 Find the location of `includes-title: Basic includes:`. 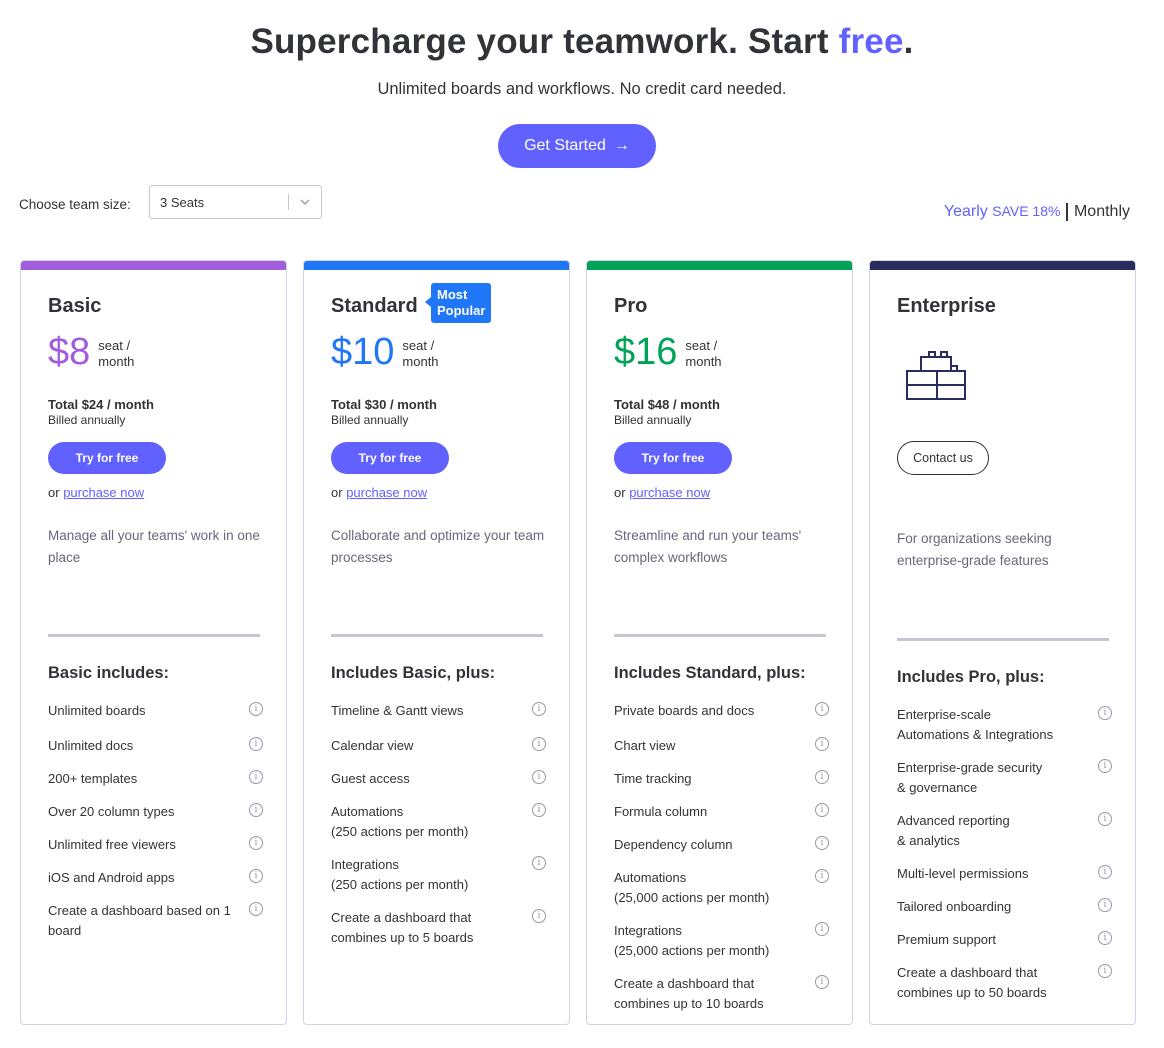

includes-title: Basic includes: is located at coordinates (109, 673).